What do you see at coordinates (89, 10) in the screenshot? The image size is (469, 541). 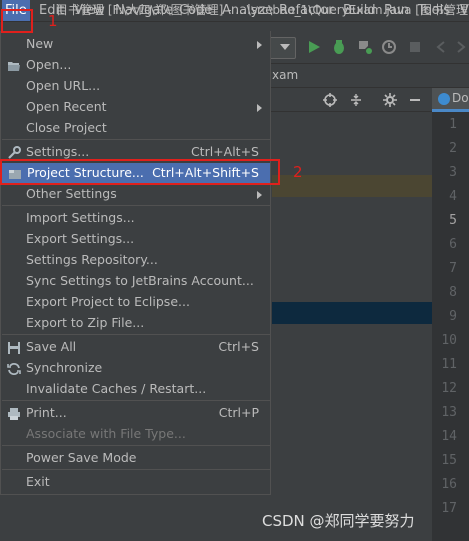 I see `menu-view: View` at bounding box center [89, 10].